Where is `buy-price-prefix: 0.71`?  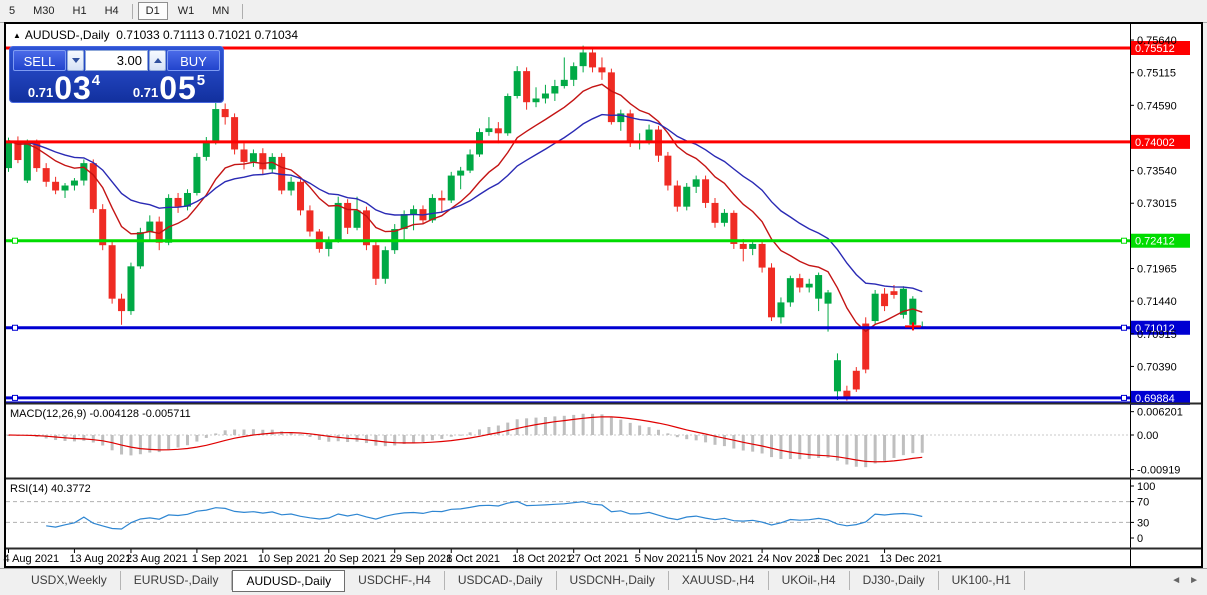 buy-price-prefix: 0.71 is located at coordinates (145, 92).